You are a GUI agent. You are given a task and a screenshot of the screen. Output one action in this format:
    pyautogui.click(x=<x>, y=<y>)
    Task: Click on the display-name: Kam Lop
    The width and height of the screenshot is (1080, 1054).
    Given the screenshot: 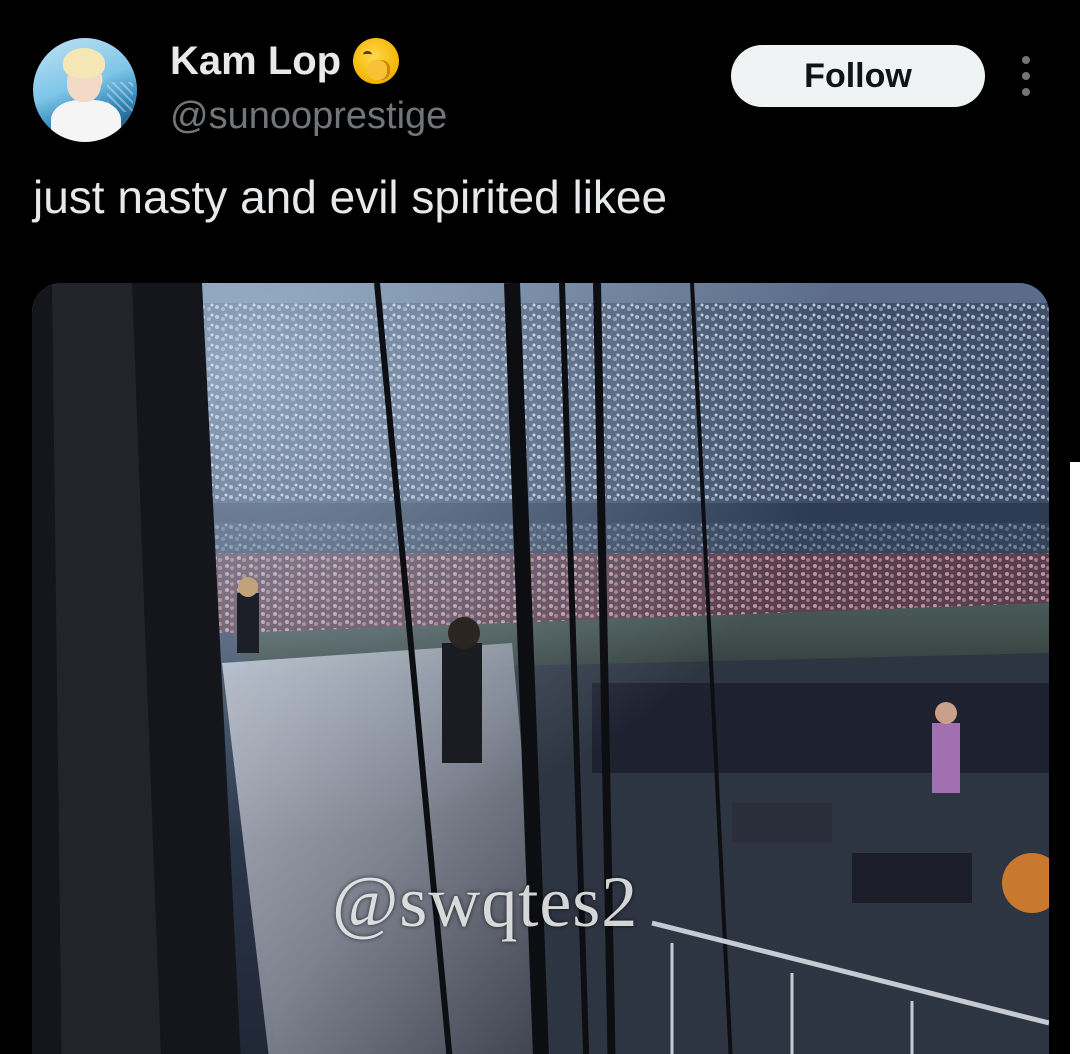 What is the action you would take?
    pyautogui.click(x=285, y=61)
    